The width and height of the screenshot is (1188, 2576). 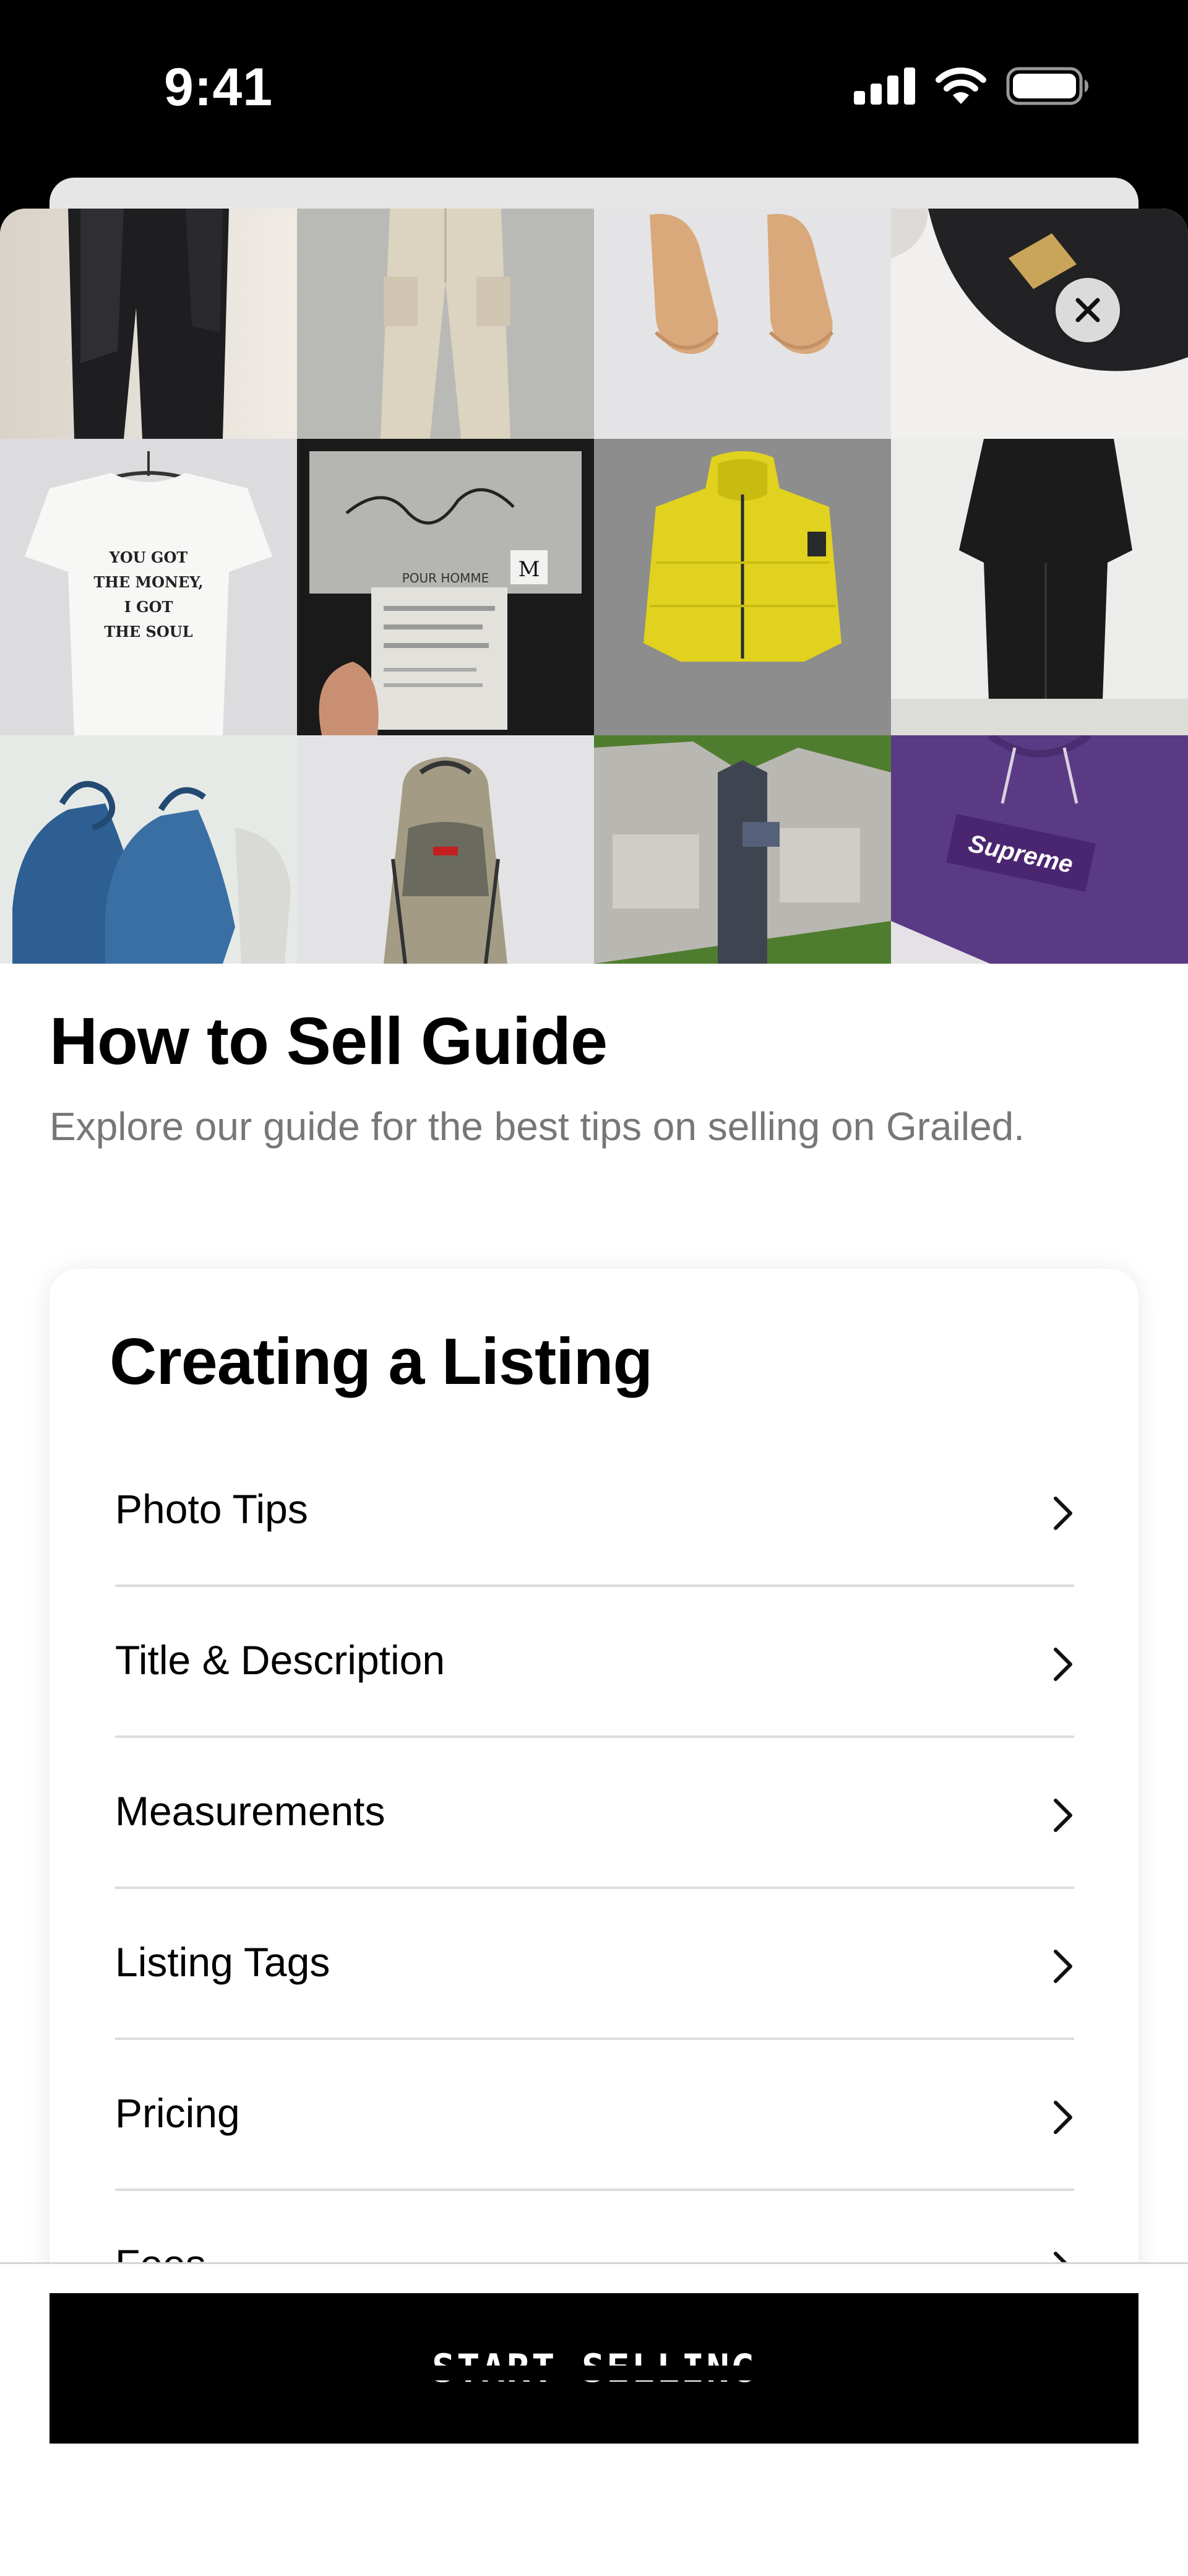 I want to click on svg-text: POUR HOMME, so click(x=445, y=578).